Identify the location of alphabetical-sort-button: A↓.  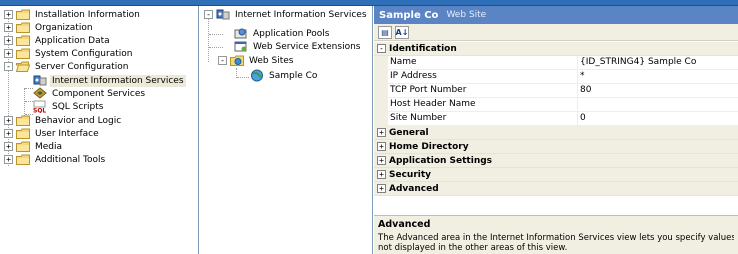
(402, 32).